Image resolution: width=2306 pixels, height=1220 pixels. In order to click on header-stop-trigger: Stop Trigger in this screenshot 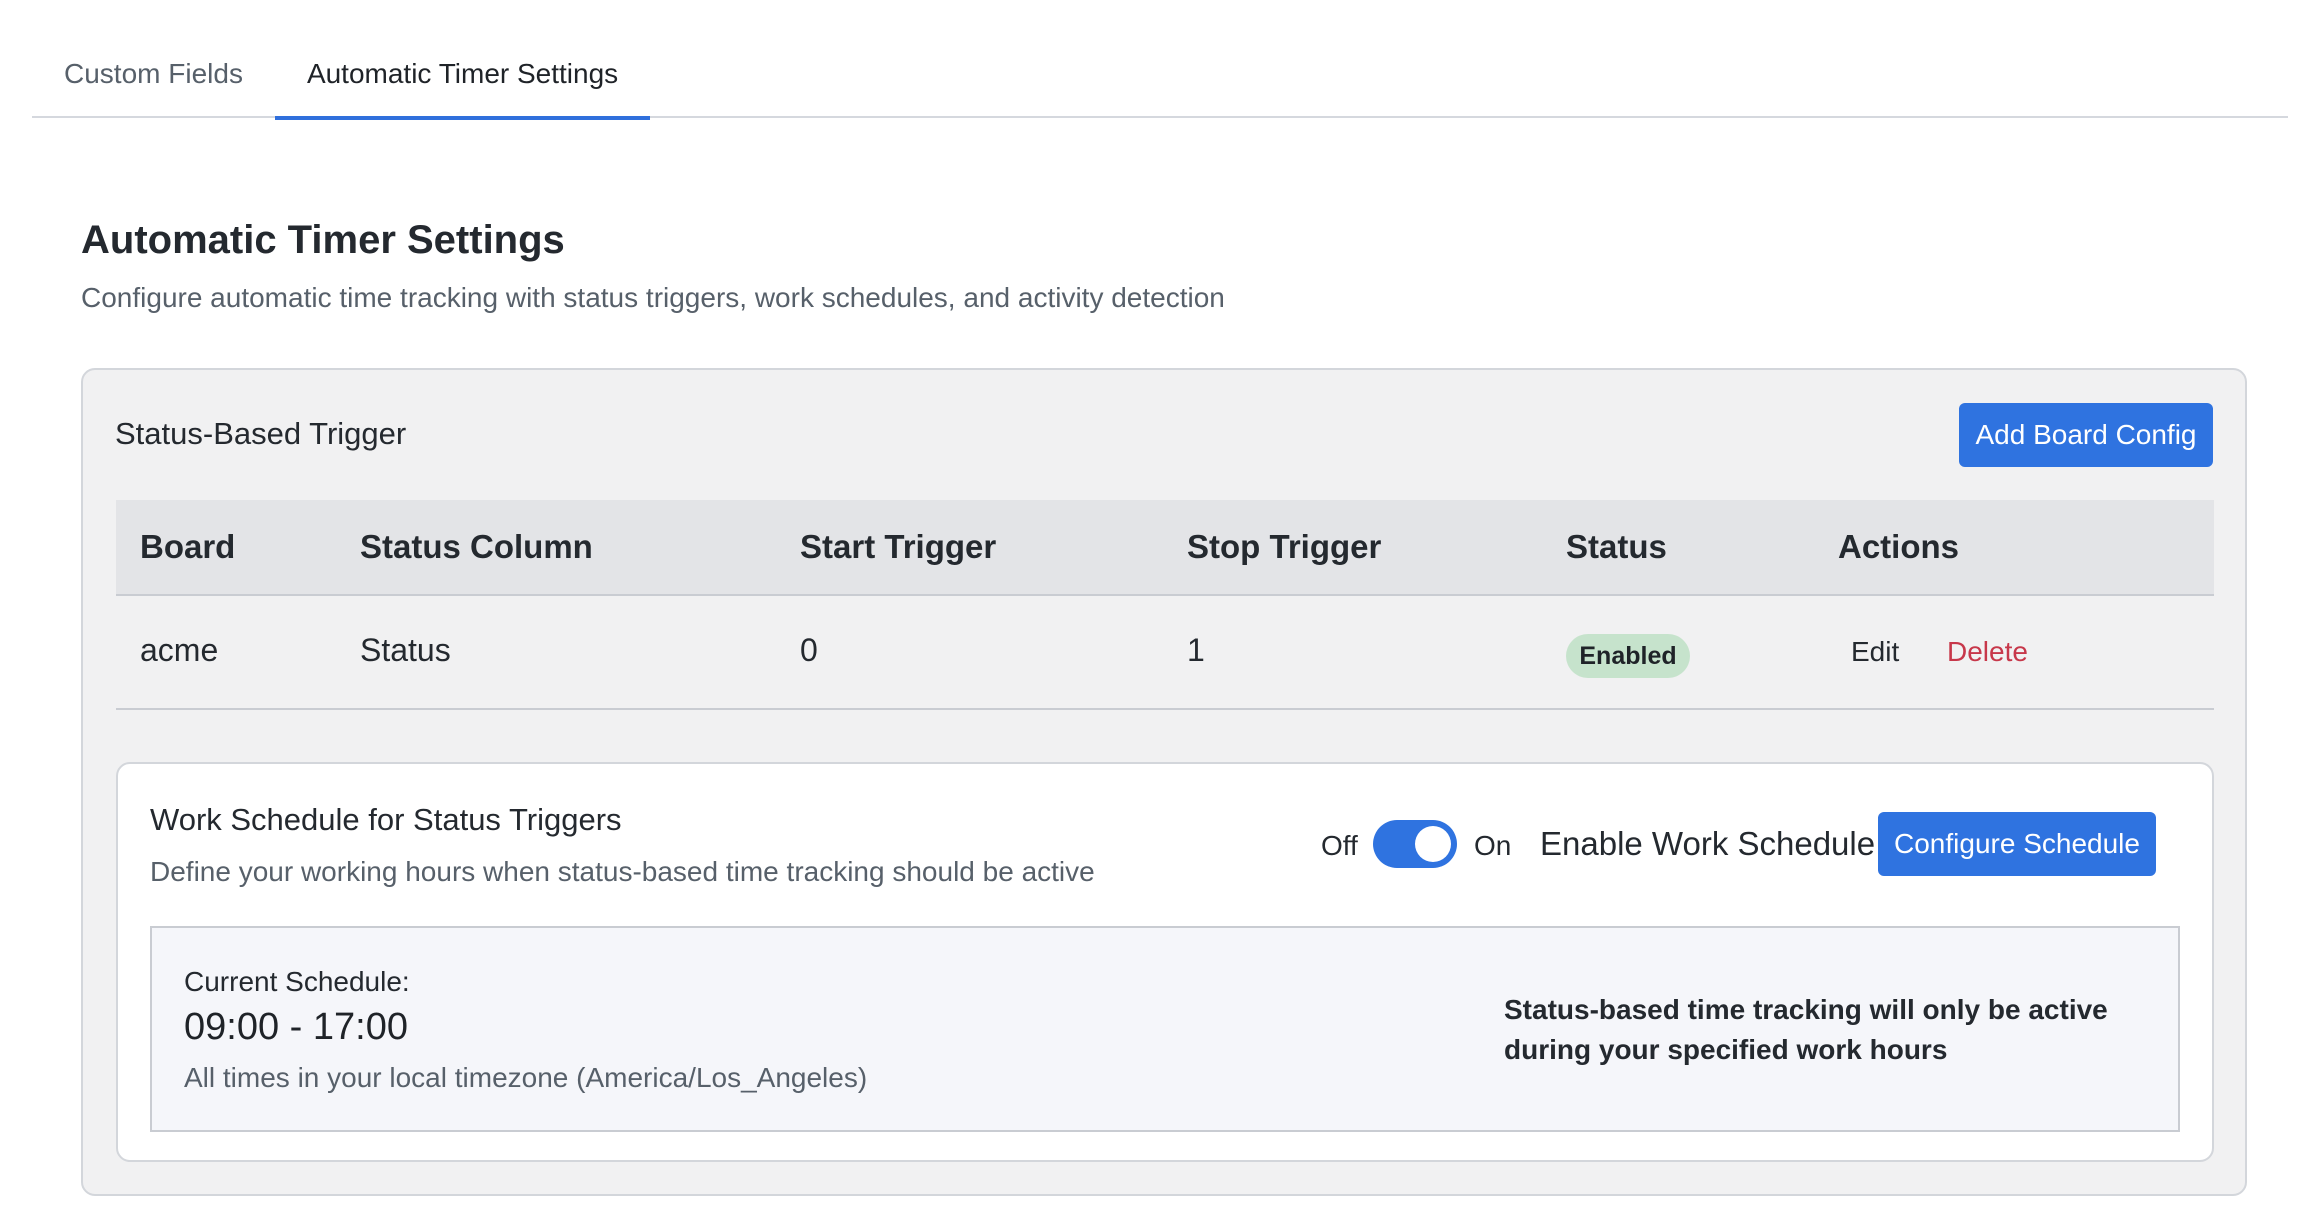, I will do `click(1284, 546)`.